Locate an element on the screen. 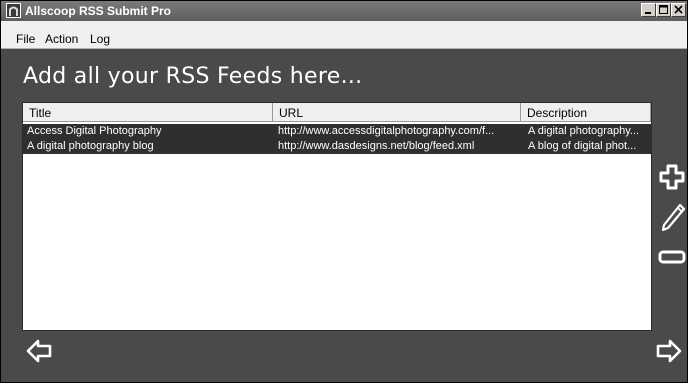  arrow-right-icon is located at coordinates (669, 351).